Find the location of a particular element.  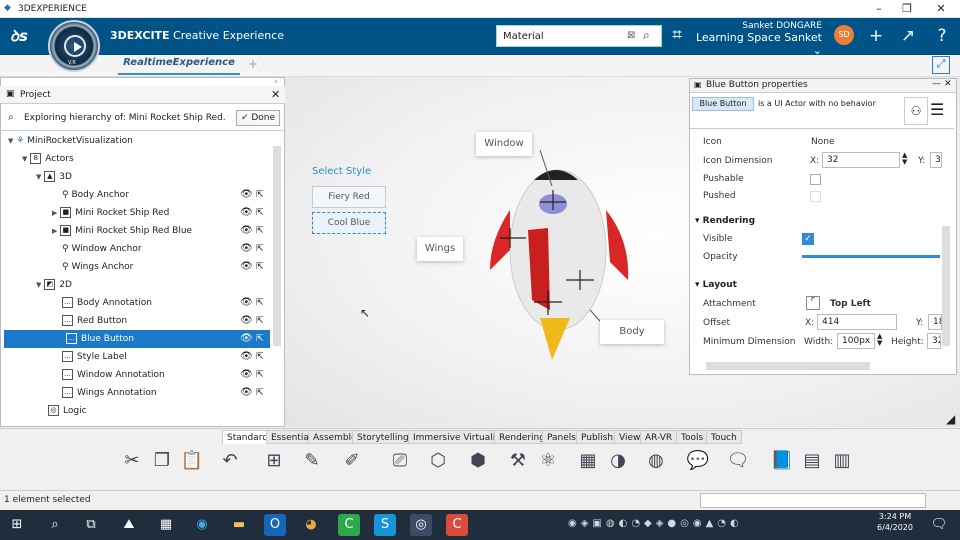

rendering-section: ▾ Rendering is located at coordinates (725, 221).